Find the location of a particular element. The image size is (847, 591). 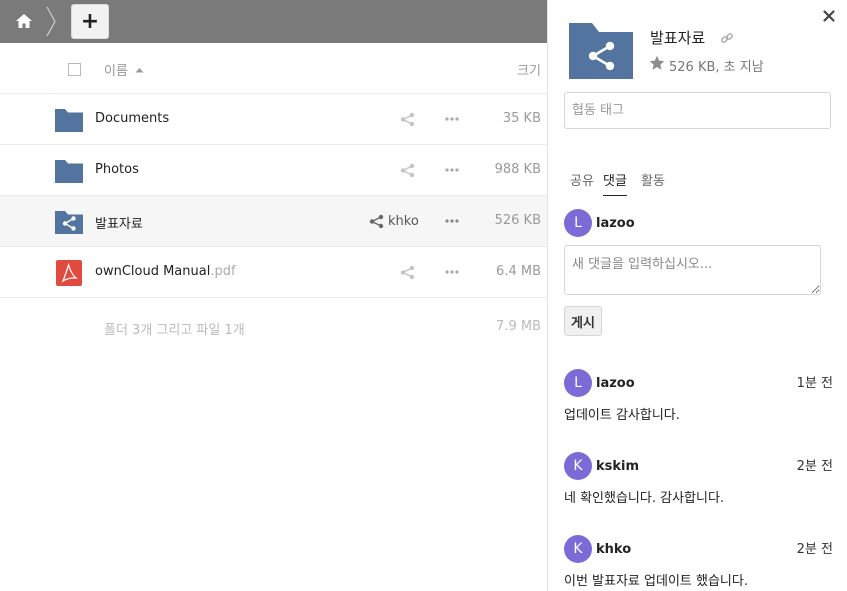

collaborative-tags-input is located at coordinates (697, 110).